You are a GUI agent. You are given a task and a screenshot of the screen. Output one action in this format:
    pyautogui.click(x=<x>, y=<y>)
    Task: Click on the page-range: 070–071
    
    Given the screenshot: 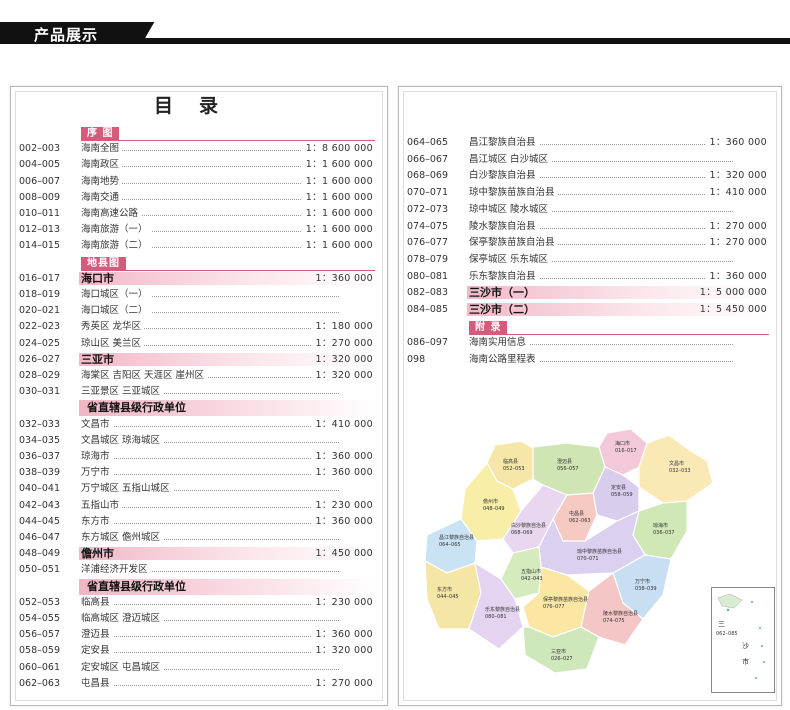 What is the action you would take?
    pyautogui.click(x=428, y=193)
    